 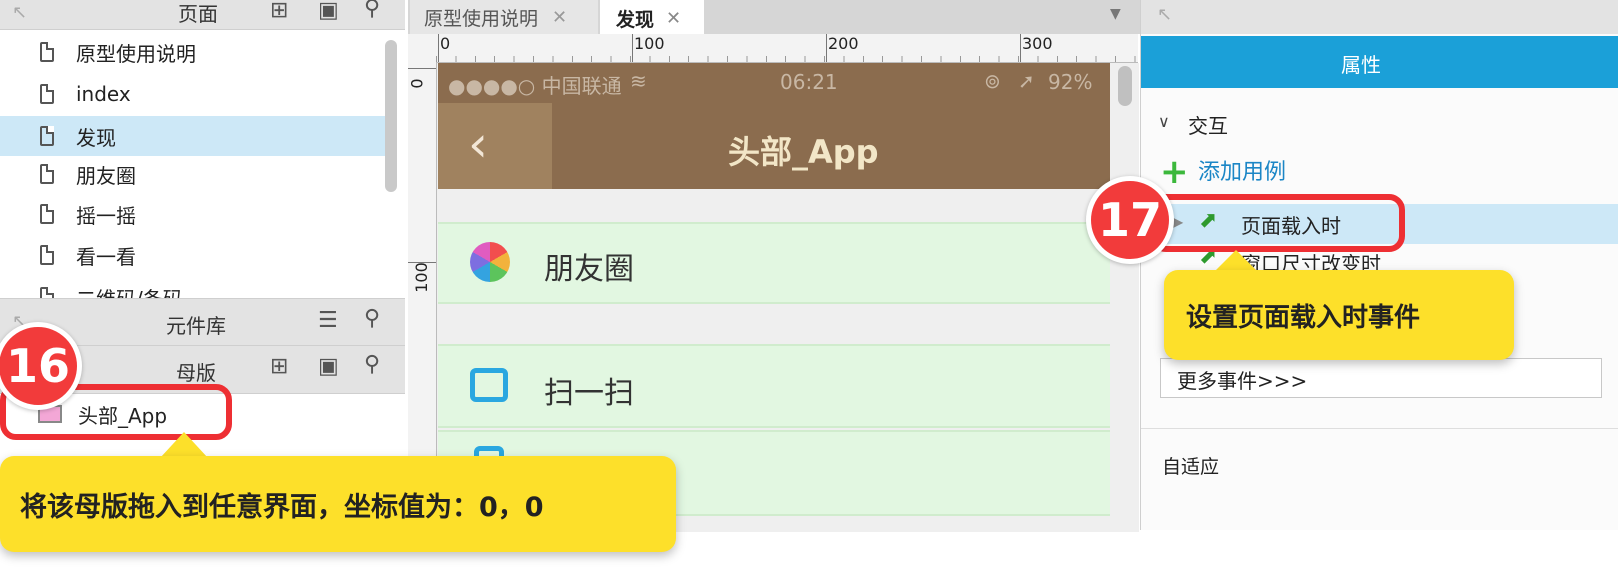 What do you see at coordinates (198, 14) in the screenshot?
I see `pages-panel-title: 页面` at bounding box center [198, 14].